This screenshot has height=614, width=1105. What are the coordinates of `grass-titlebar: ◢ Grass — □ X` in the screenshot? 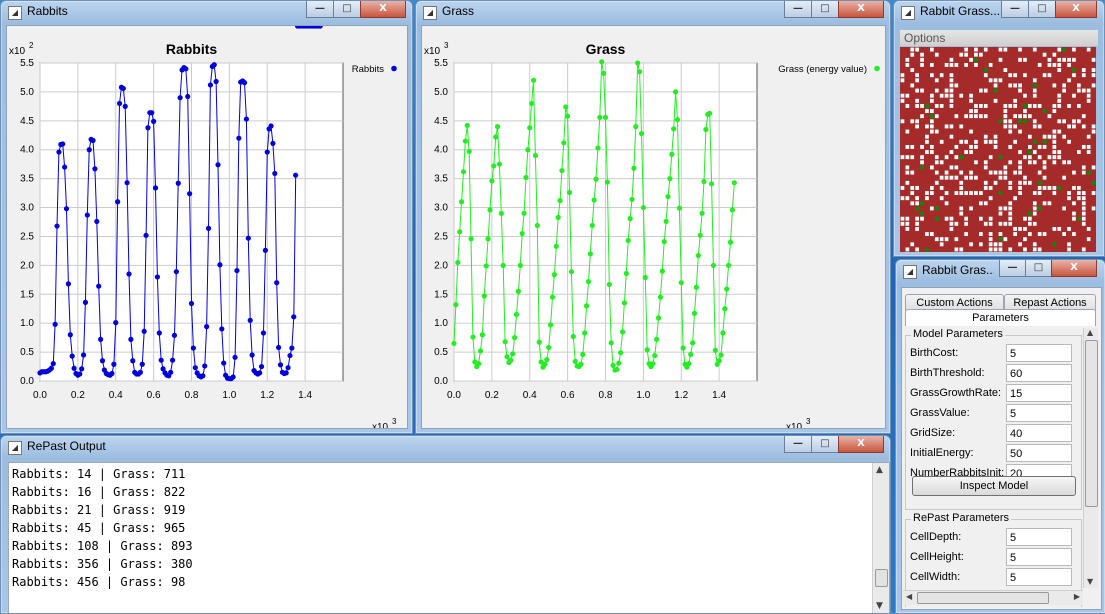 It's located at (653, 12).